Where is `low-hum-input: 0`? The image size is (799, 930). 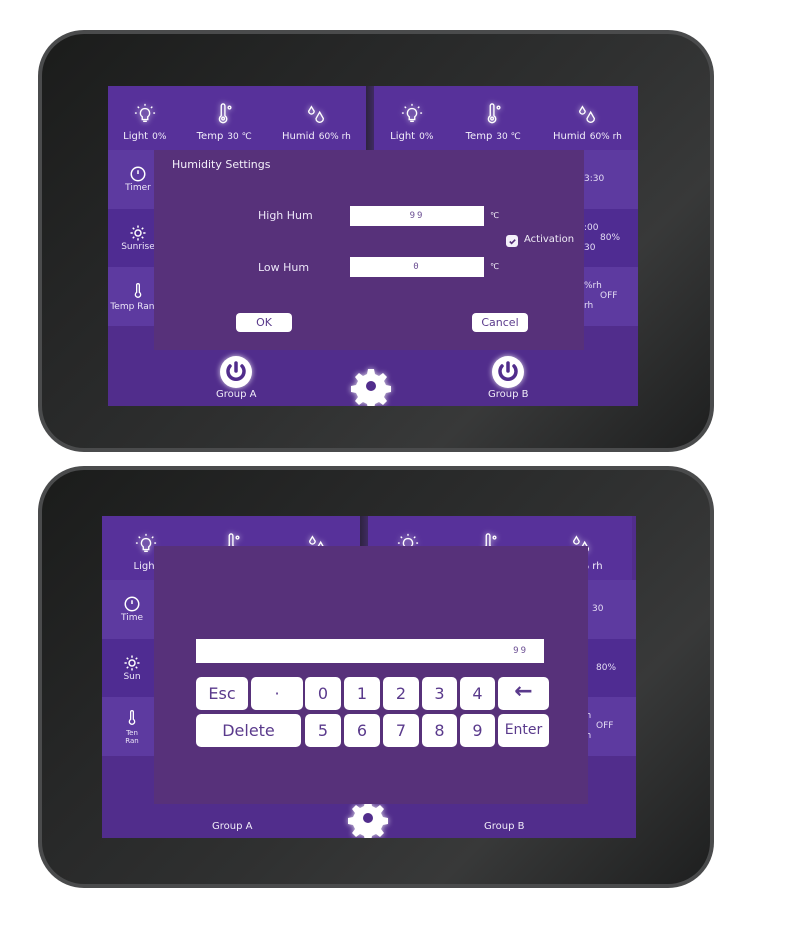
low-hum-input: 0 is located at coordinates (417, 267).